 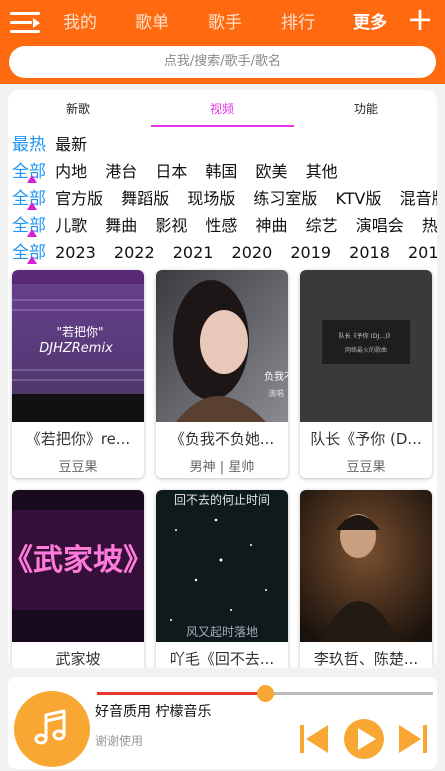 I want to click on tab-new-songs: 新歌, so click(x=78, y=108).